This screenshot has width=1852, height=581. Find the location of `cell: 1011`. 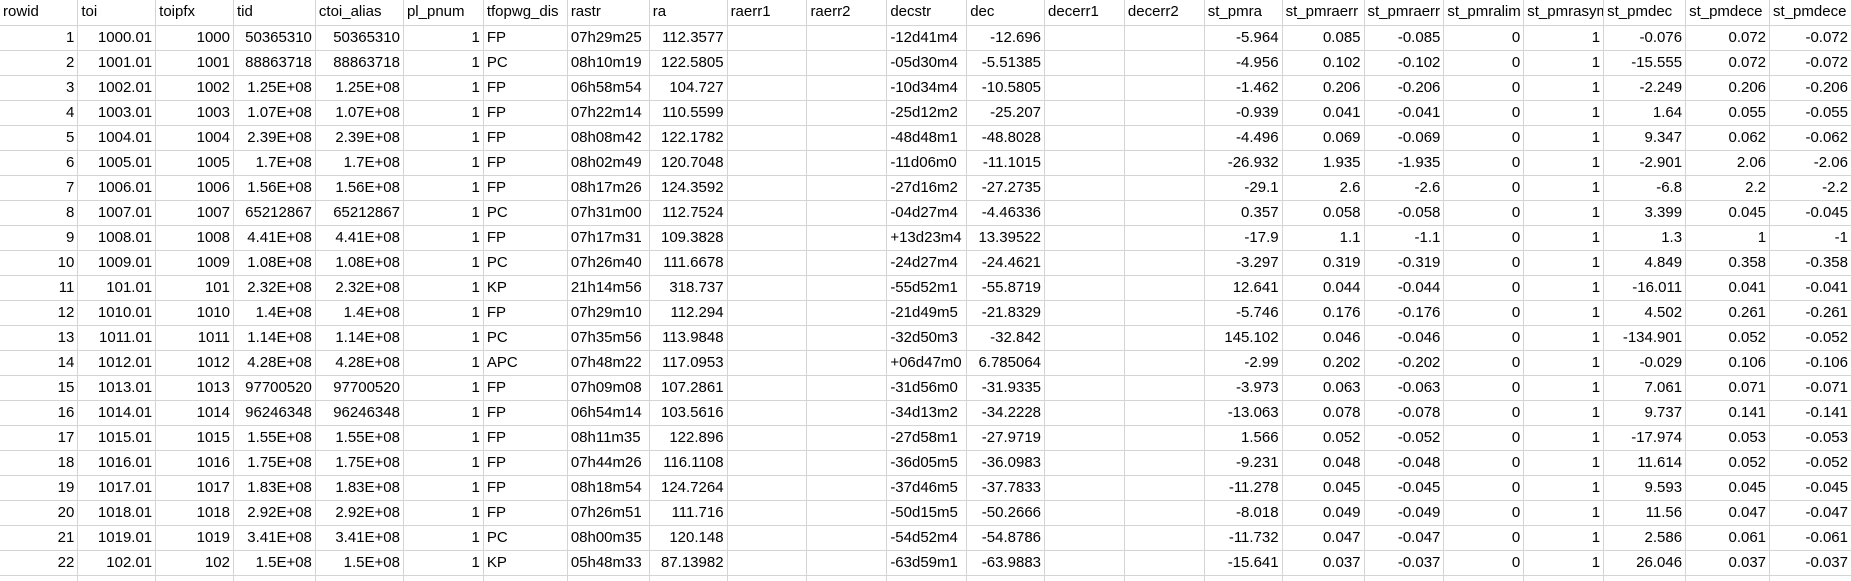

cell: 1011 is located at coordinates (194, 338).